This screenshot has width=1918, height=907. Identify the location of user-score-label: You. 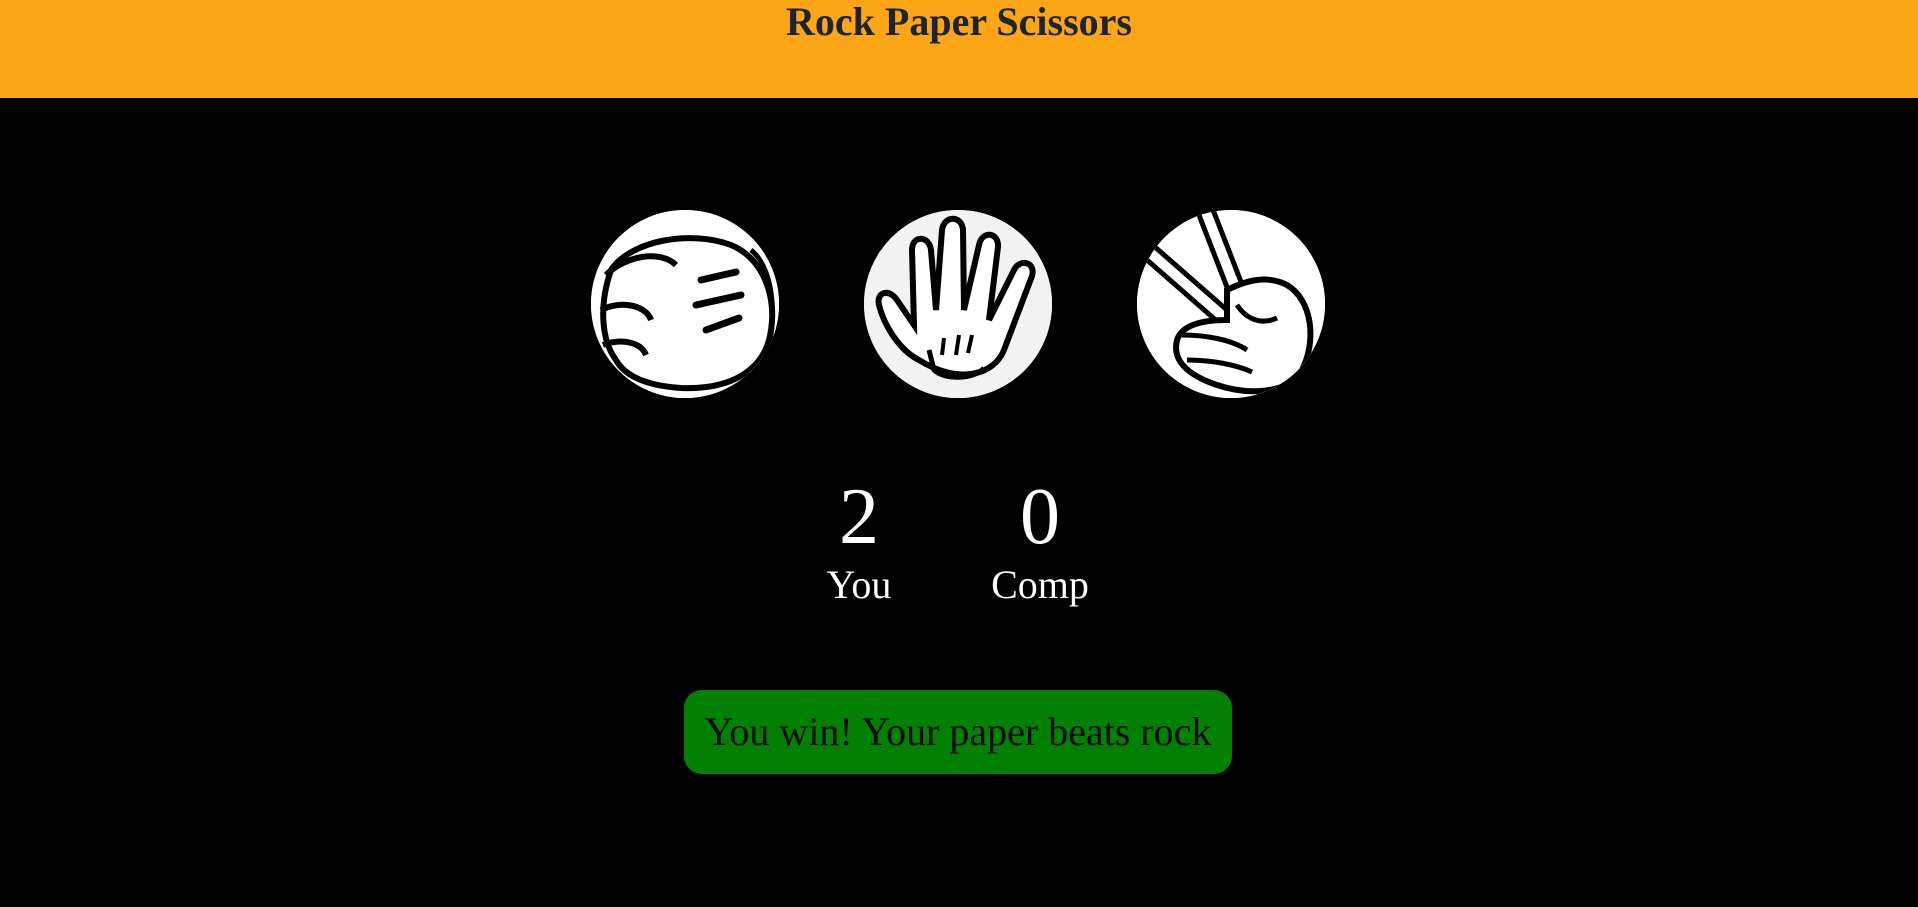
(859, 584).